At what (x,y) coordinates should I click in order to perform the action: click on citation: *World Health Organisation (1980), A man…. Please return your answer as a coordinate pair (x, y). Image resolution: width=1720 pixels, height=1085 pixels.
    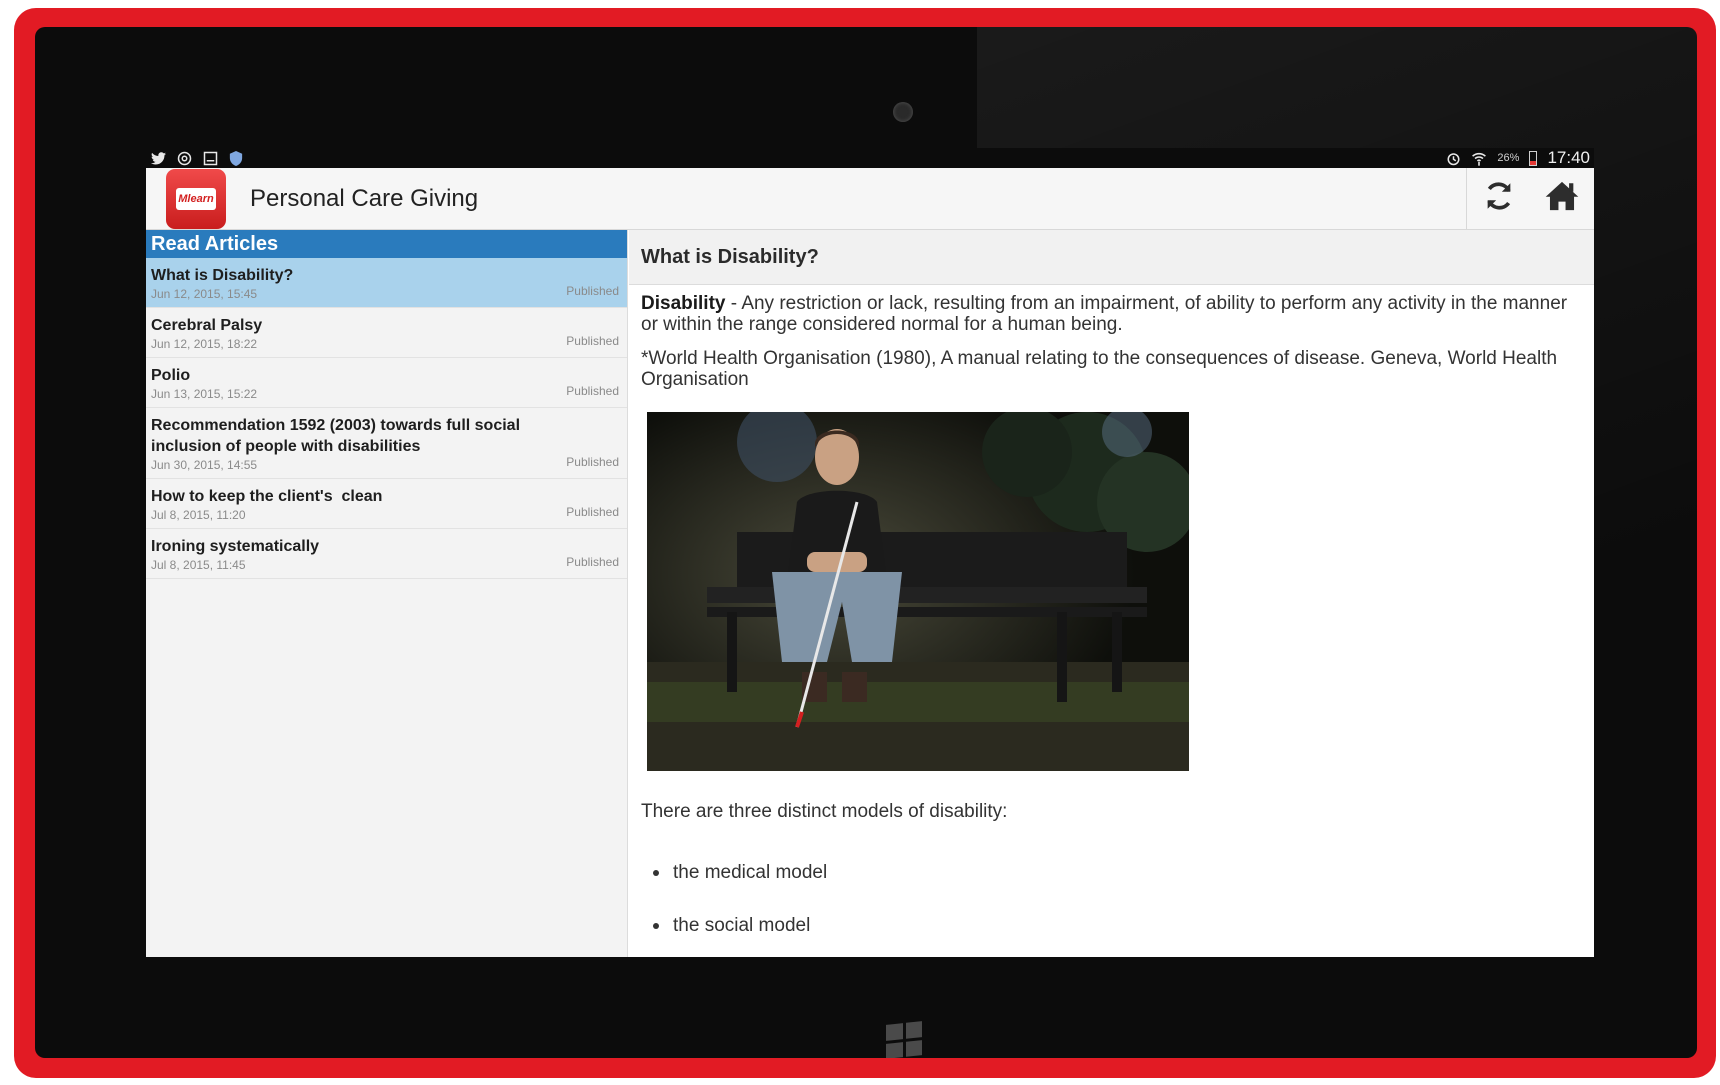
    Looking at the image, I should click on (1099, 369).